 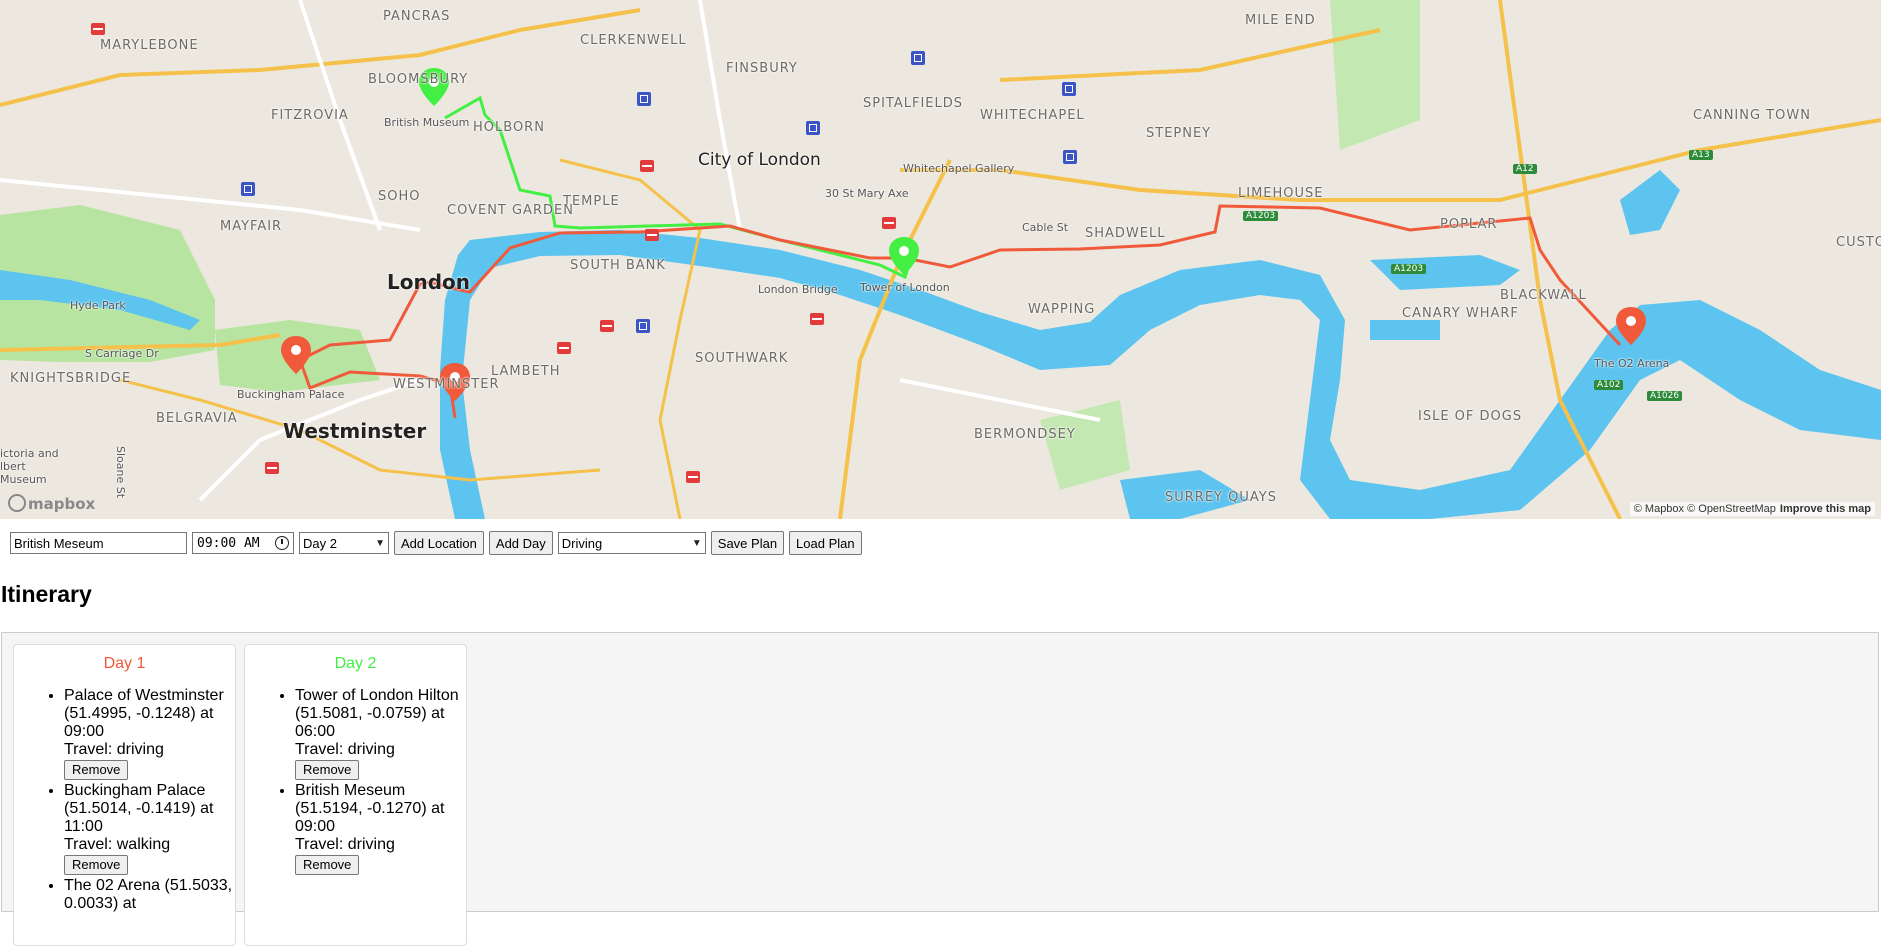 I want to click on area-label: HOLBORN, so click(x=509, y=127).